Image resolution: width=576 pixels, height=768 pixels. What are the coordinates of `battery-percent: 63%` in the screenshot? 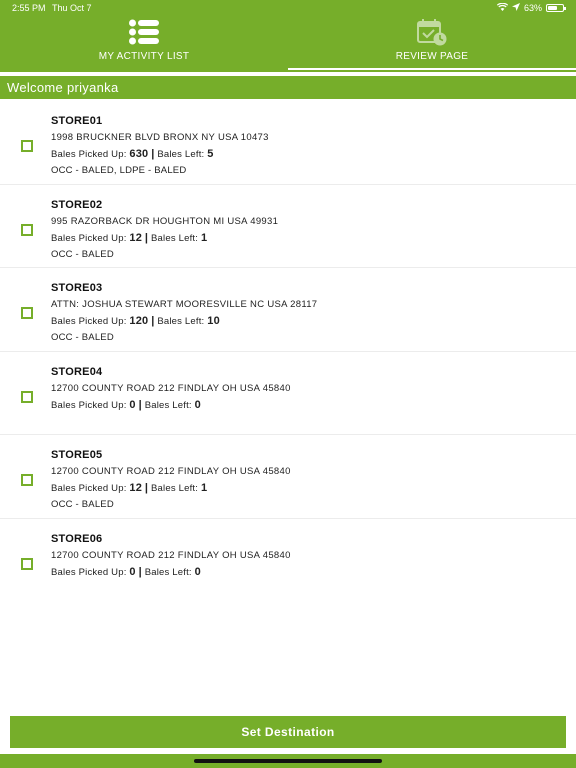 It's located at (532, 8).